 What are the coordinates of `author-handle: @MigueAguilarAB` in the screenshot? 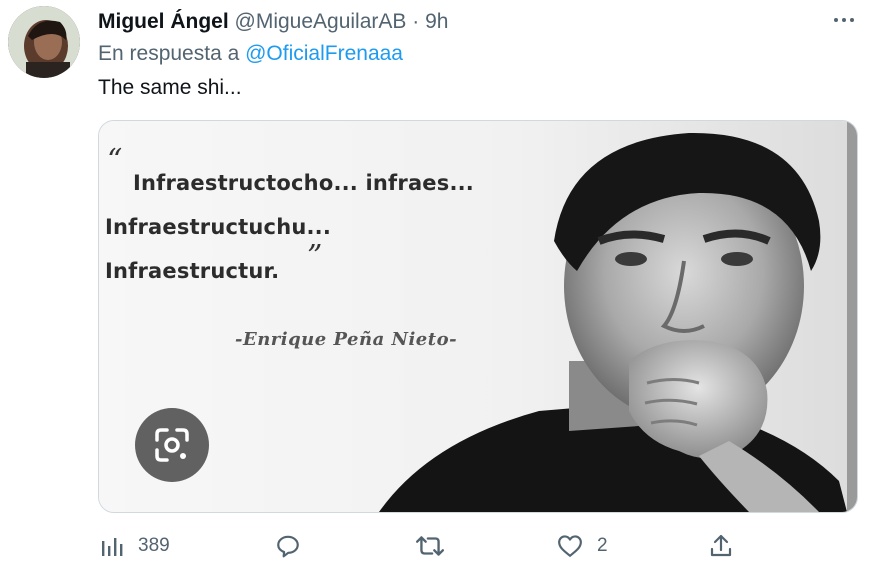 It's located at (321, 21).